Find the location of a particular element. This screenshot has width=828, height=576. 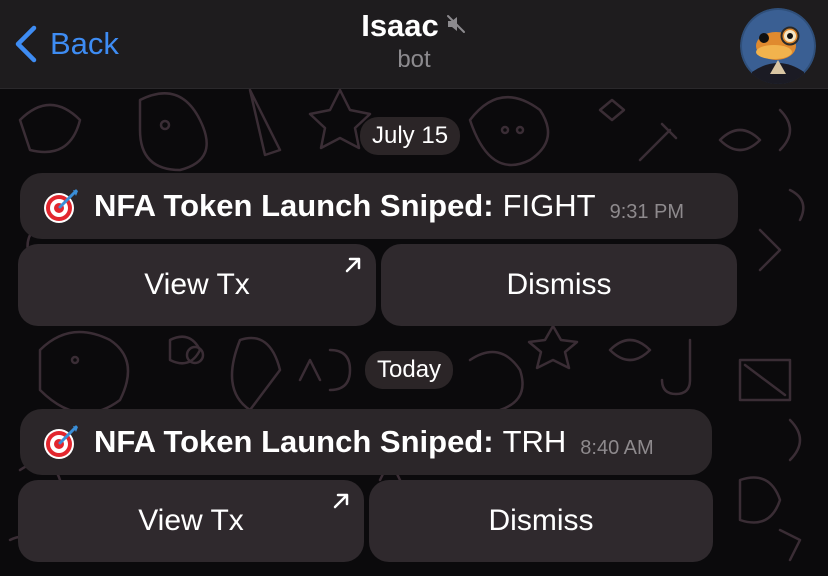

bot-avatar is located at coordinates (778, 46).